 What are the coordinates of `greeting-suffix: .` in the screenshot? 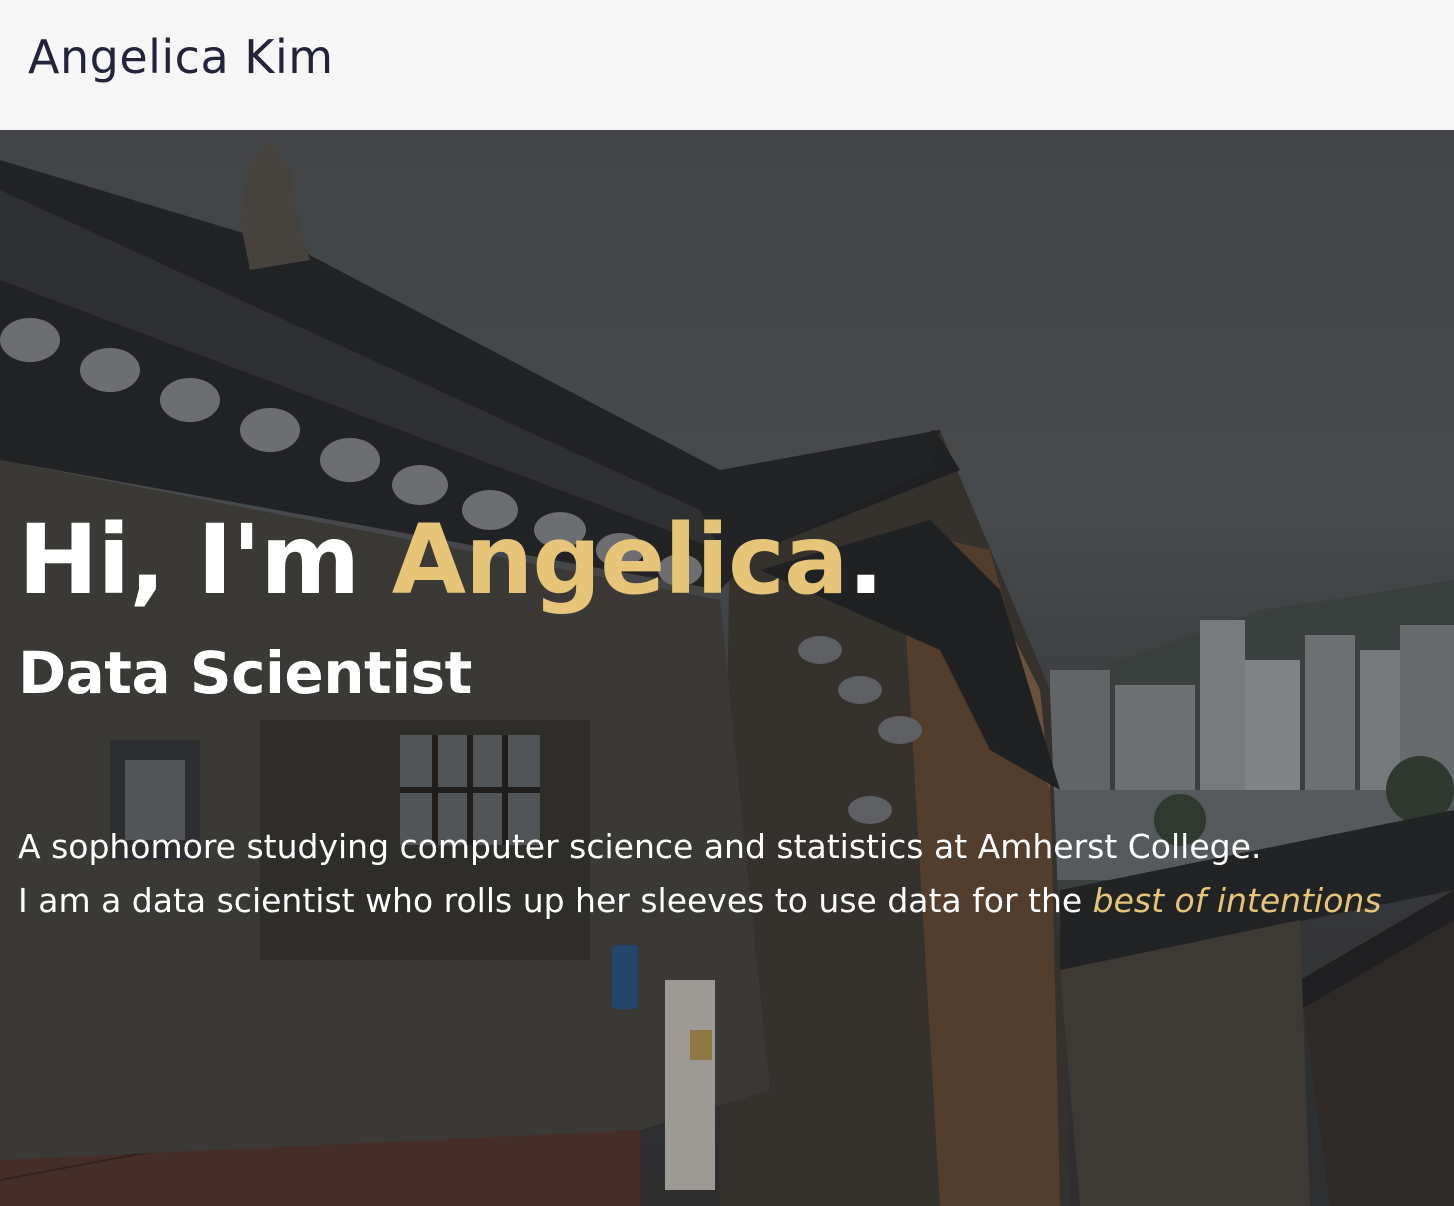 It's located at (865, 560).